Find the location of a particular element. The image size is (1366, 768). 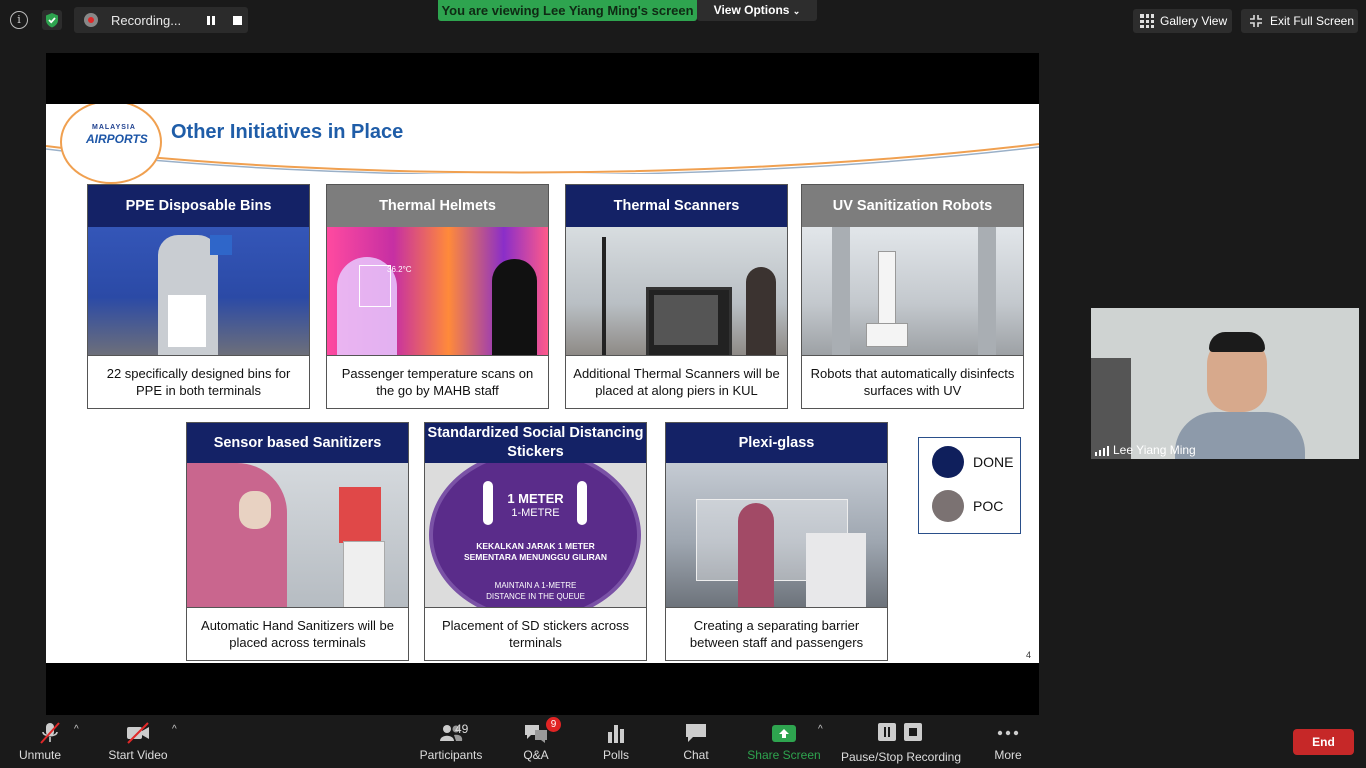

polls-icon is located at coordinates (616, 733).